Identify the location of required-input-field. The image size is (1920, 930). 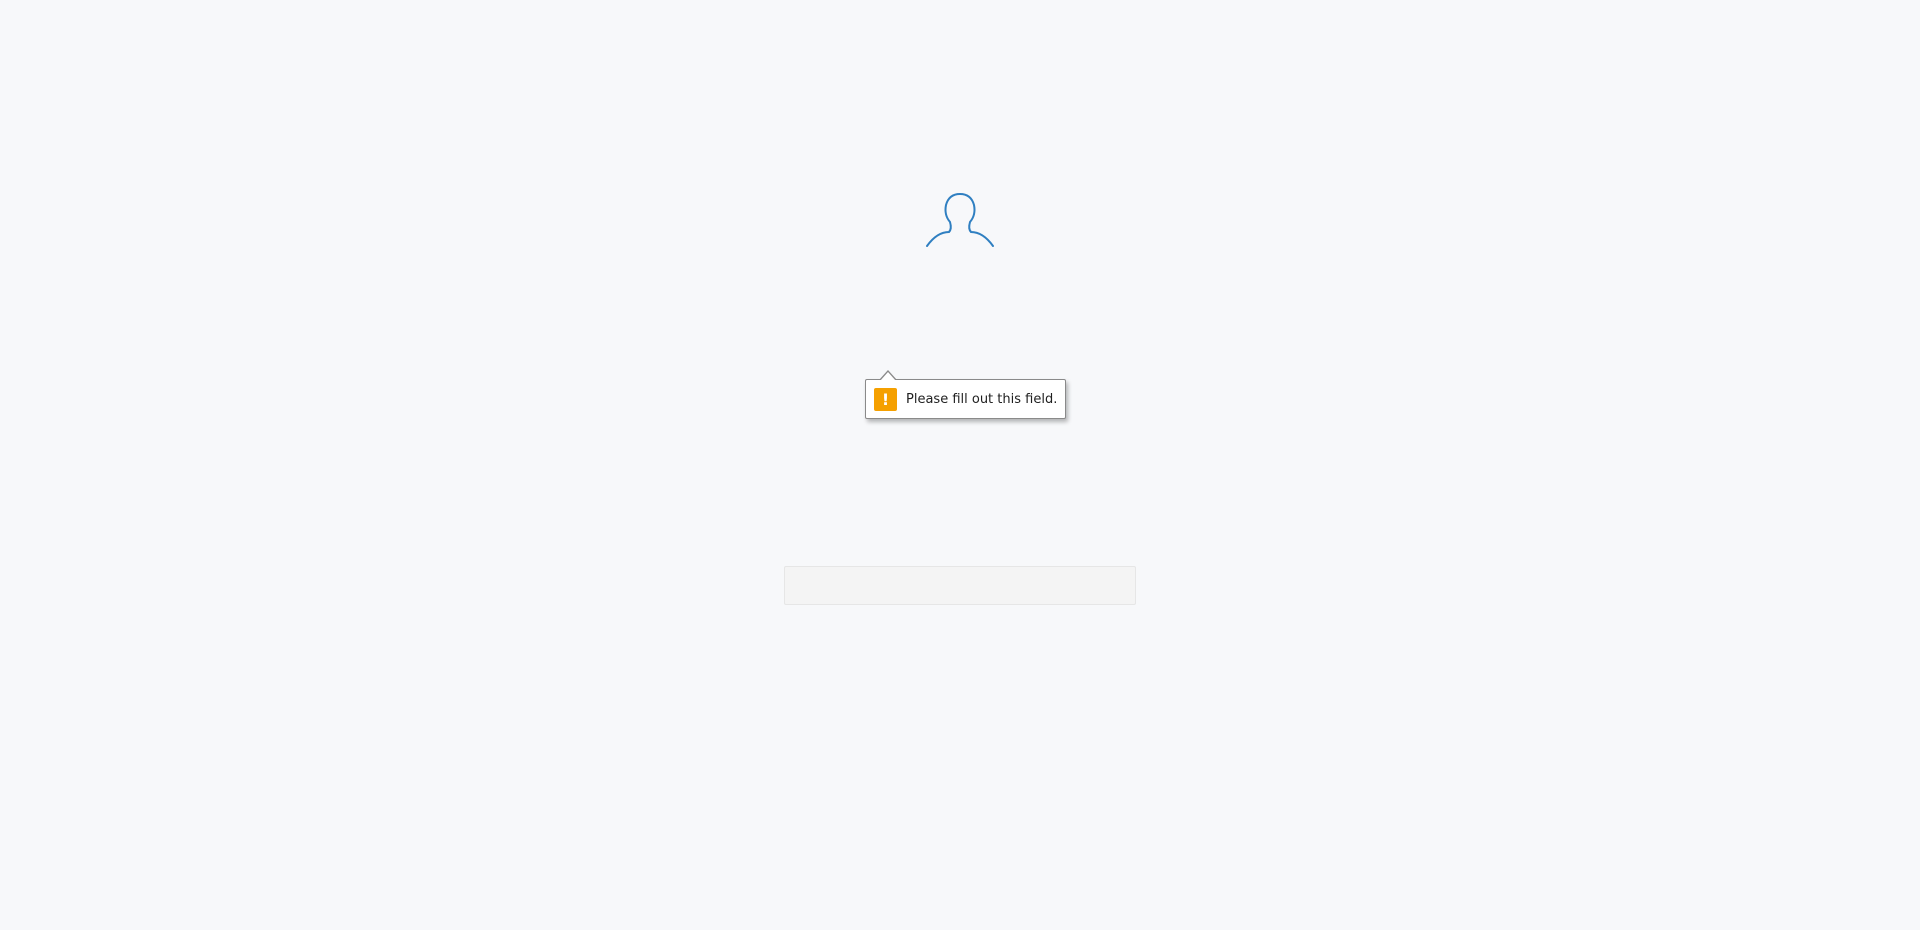
(960, 585).